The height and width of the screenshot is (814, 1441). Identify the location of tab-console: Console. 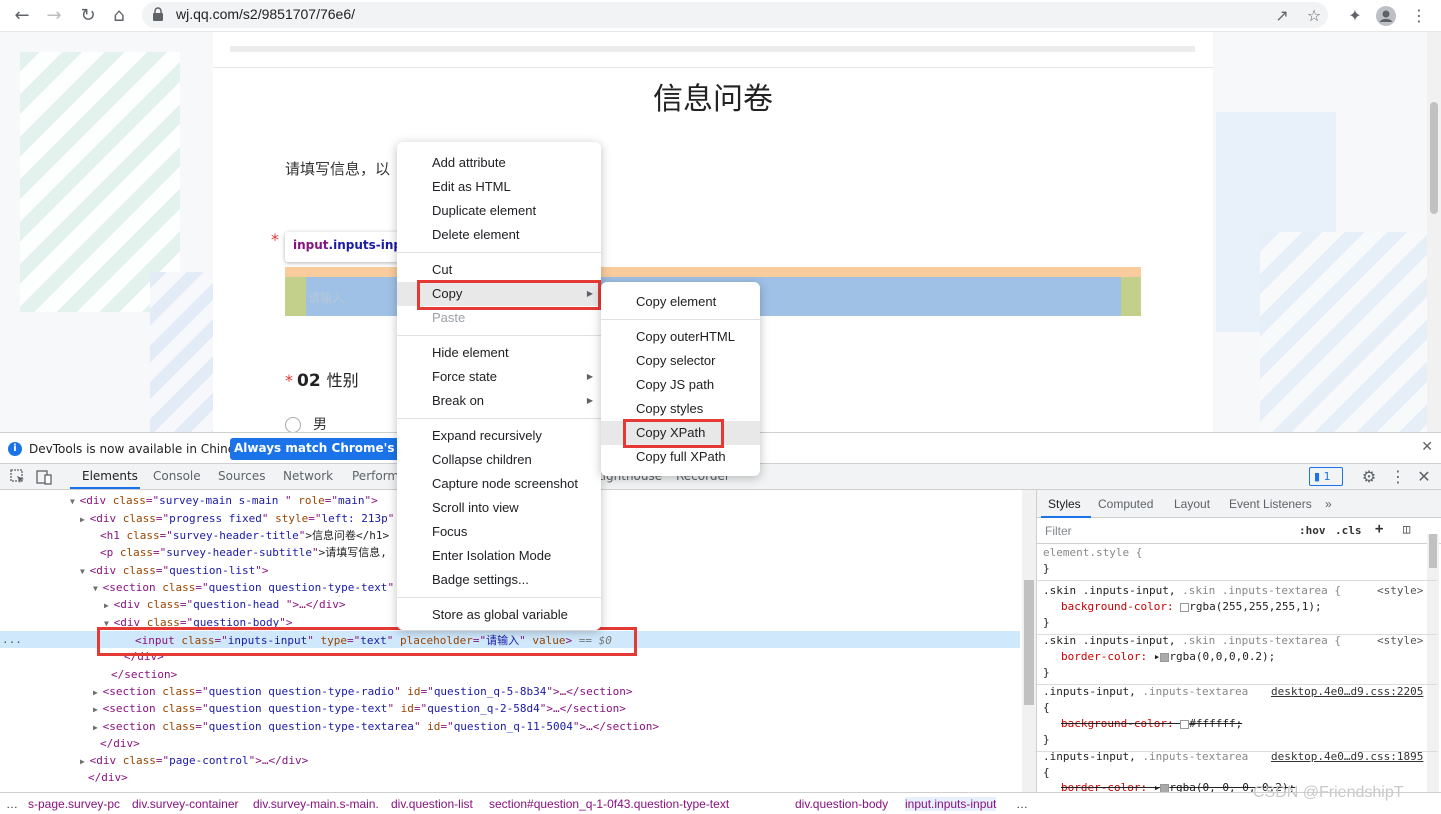
(177, 476).